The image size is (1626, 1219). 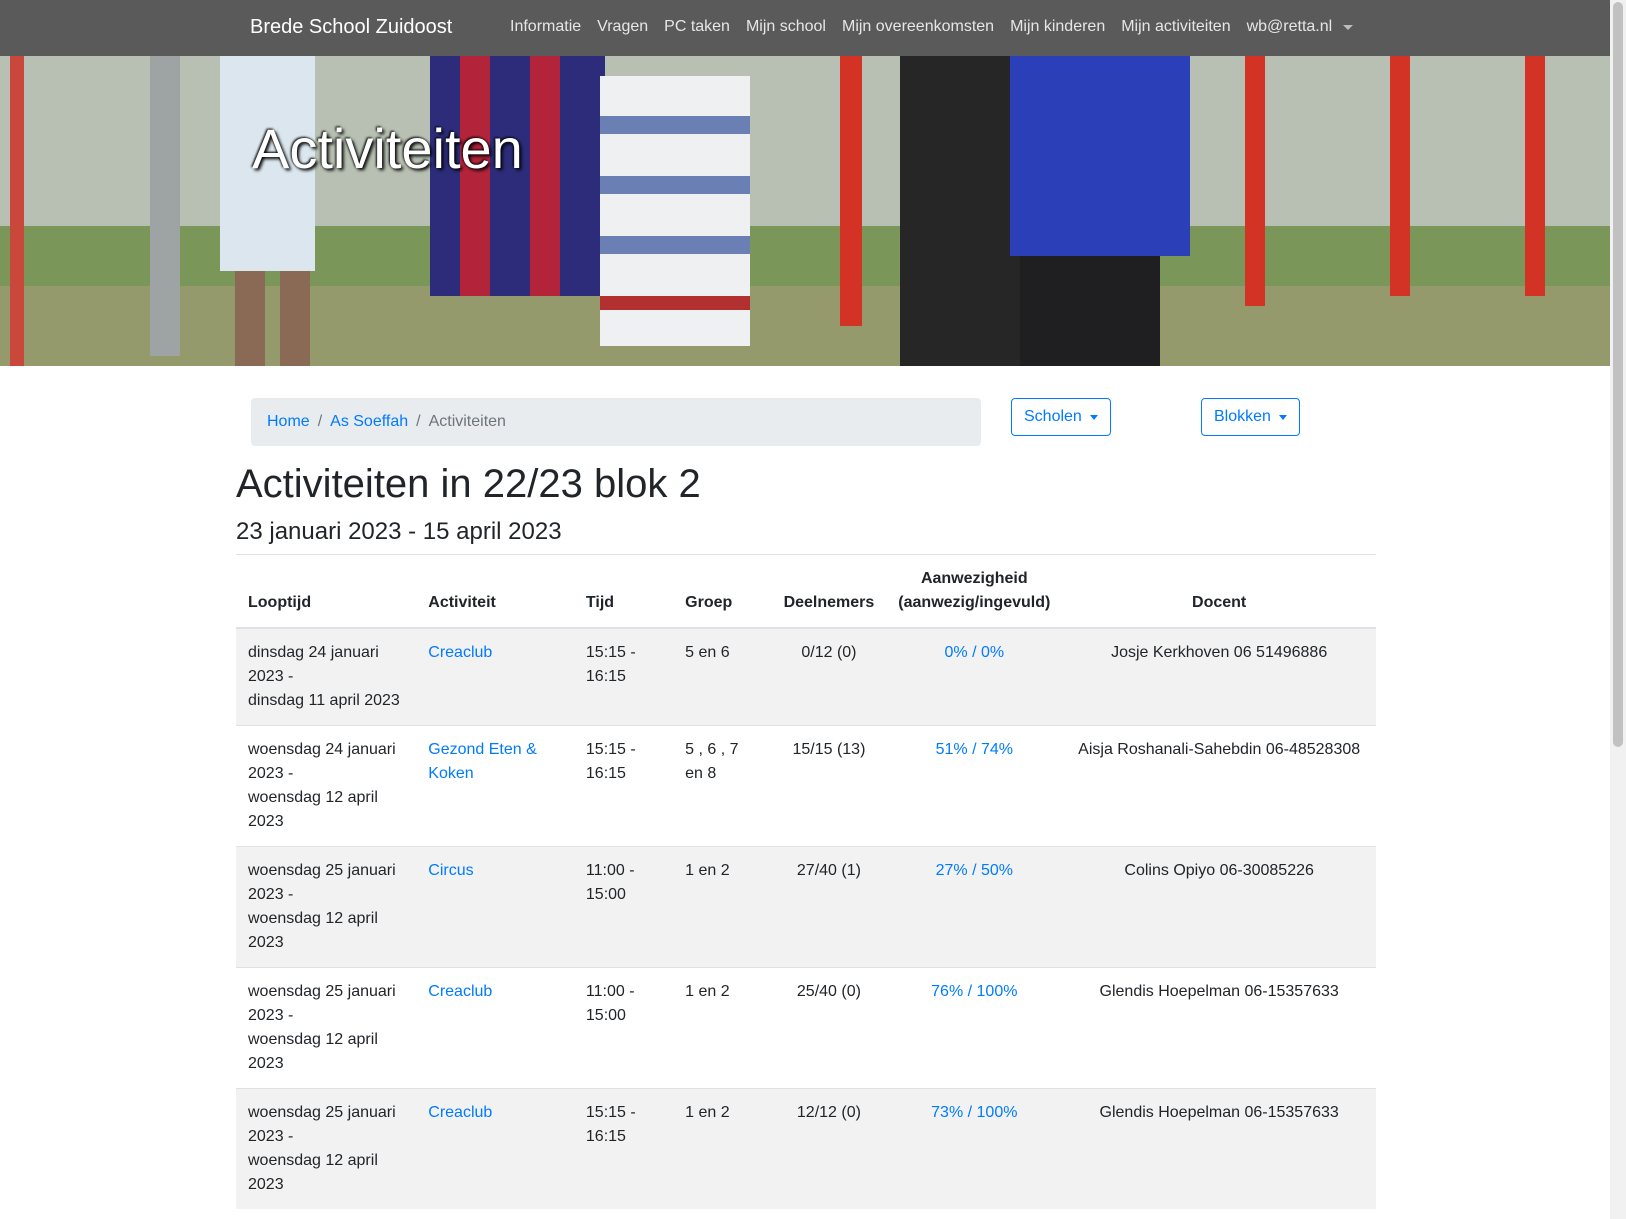 What do you see at coordinates (974, 907) in the screenshot?
I see `cell-aanwezigheid: 27% / 50%` at bounding box center [974, 907].